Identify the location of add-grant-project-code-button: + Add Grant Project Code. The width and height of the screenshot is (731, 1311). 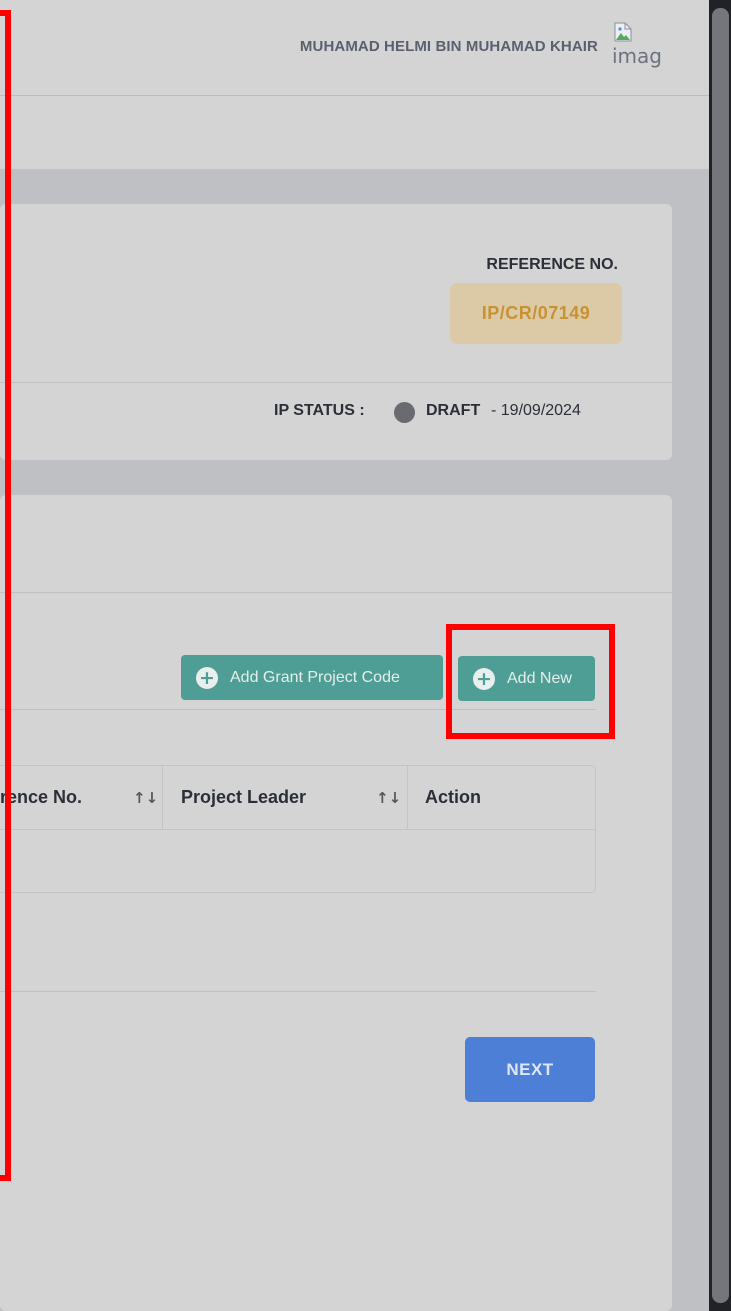
(312, 677).